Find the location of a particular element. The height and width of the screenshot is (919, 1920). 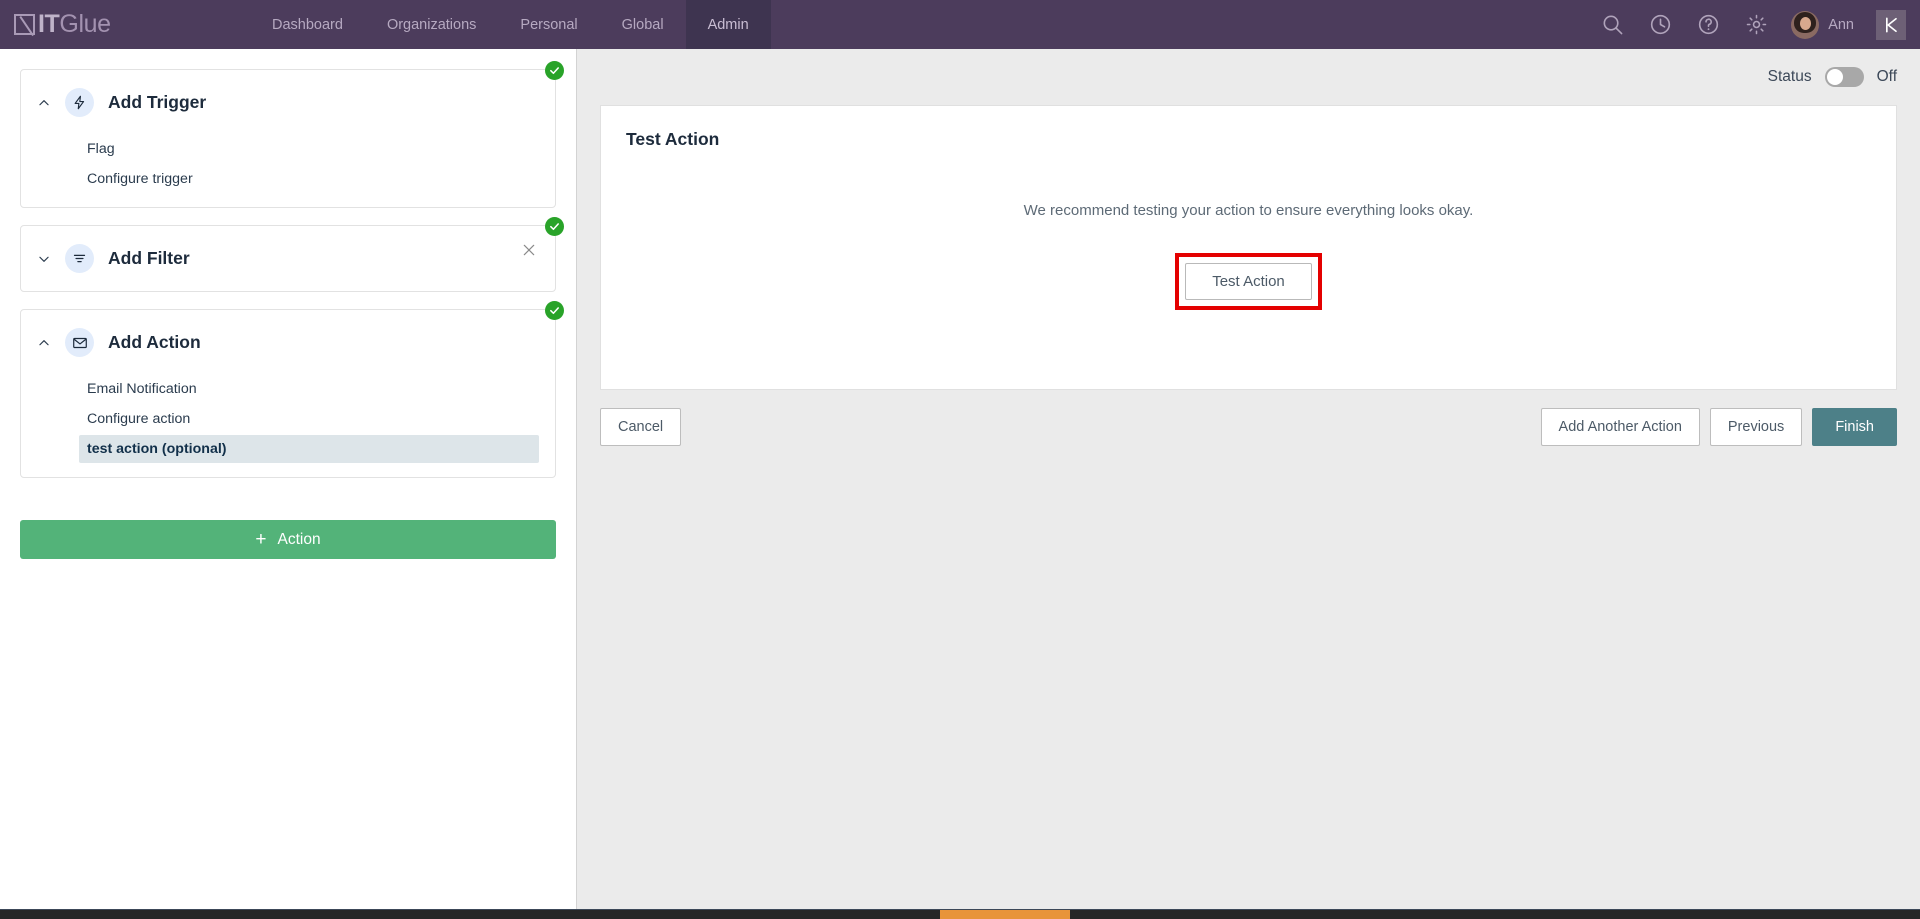

nav-tab-organizations: Organizations is located at coordinates (431, 24).